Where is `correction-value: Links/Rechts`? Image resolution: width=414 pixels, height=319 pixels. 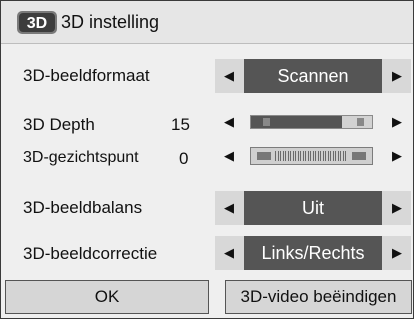 correction-value: Links/Rechts is located at coordinates (313, 253).